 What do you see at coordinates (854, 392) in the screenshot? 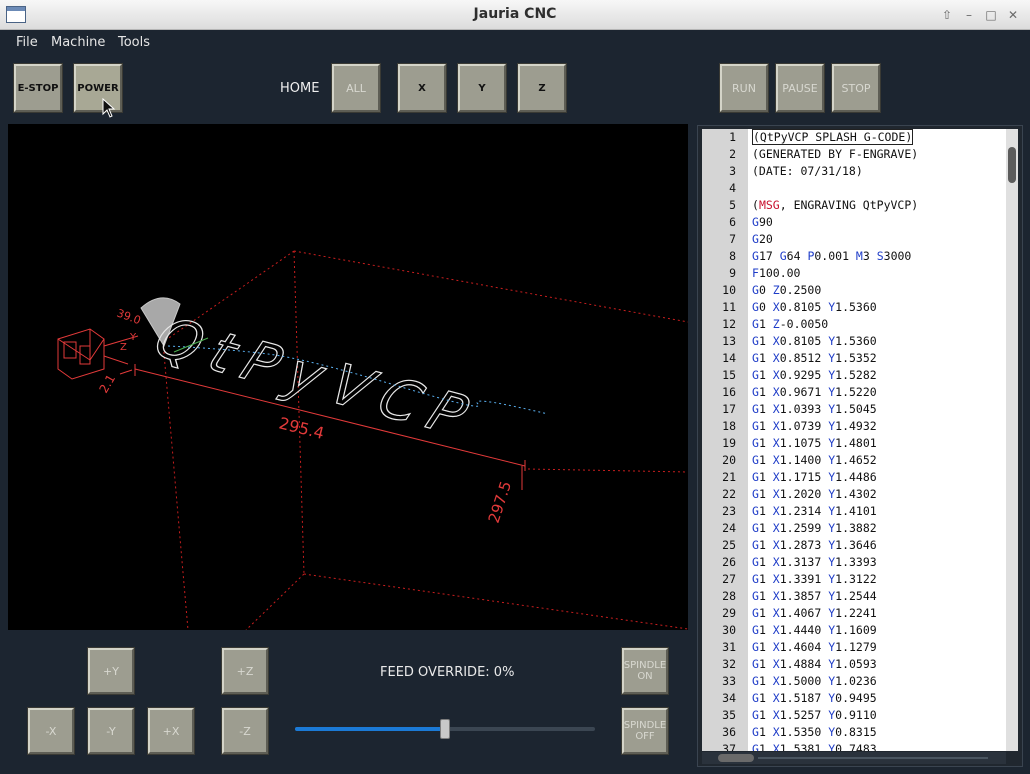
I see `gcode-line: 16 G1 X0.9671 Y1.5220` at bounding box center [854, 392].